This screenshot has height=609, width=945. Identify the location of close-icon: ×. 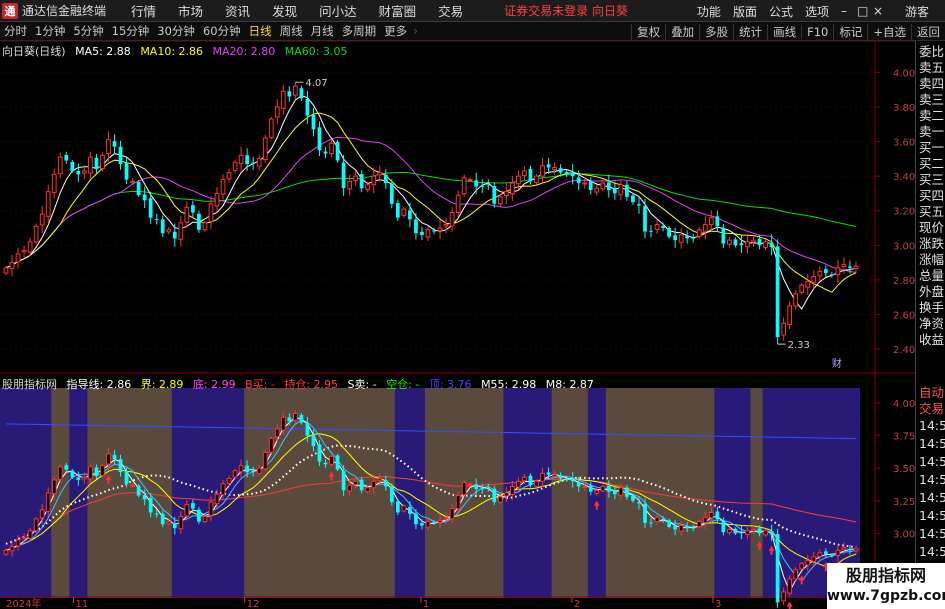
(875, 11).